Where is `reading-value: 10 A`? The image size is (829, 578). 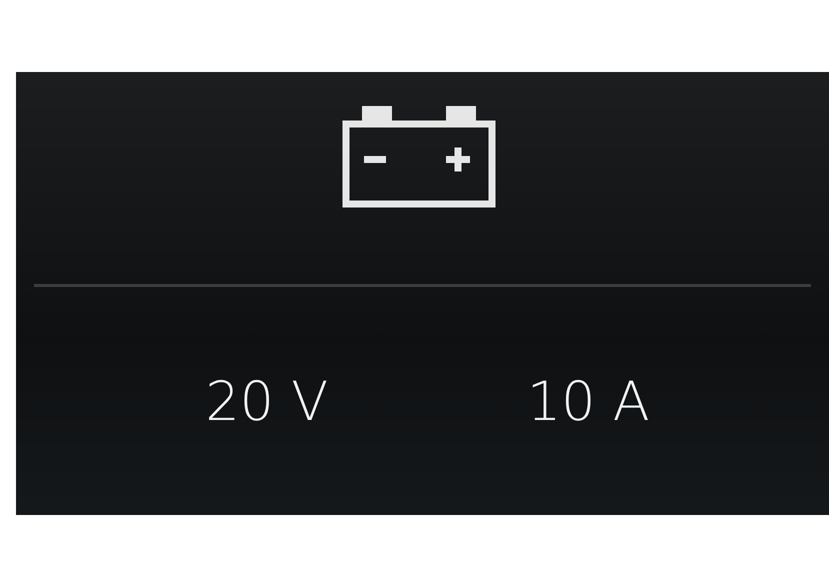
reading-value: 10 A is located at coordinates (588, 401).